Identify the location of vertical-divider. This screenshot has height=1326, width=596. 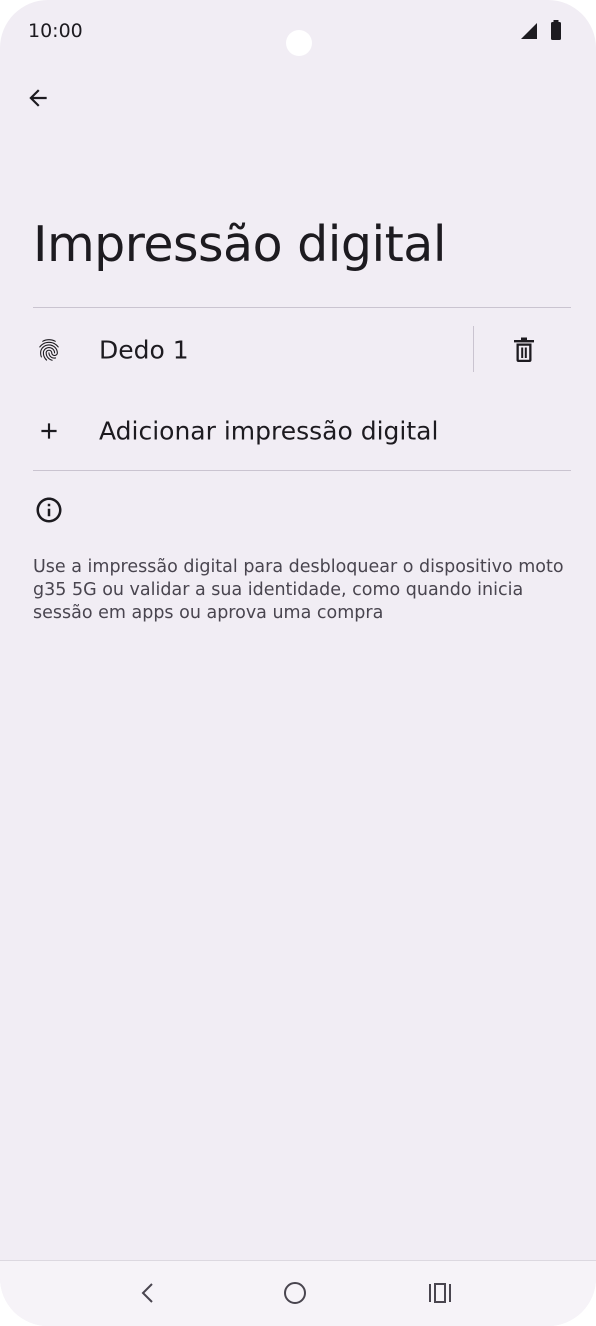
(473, 349).